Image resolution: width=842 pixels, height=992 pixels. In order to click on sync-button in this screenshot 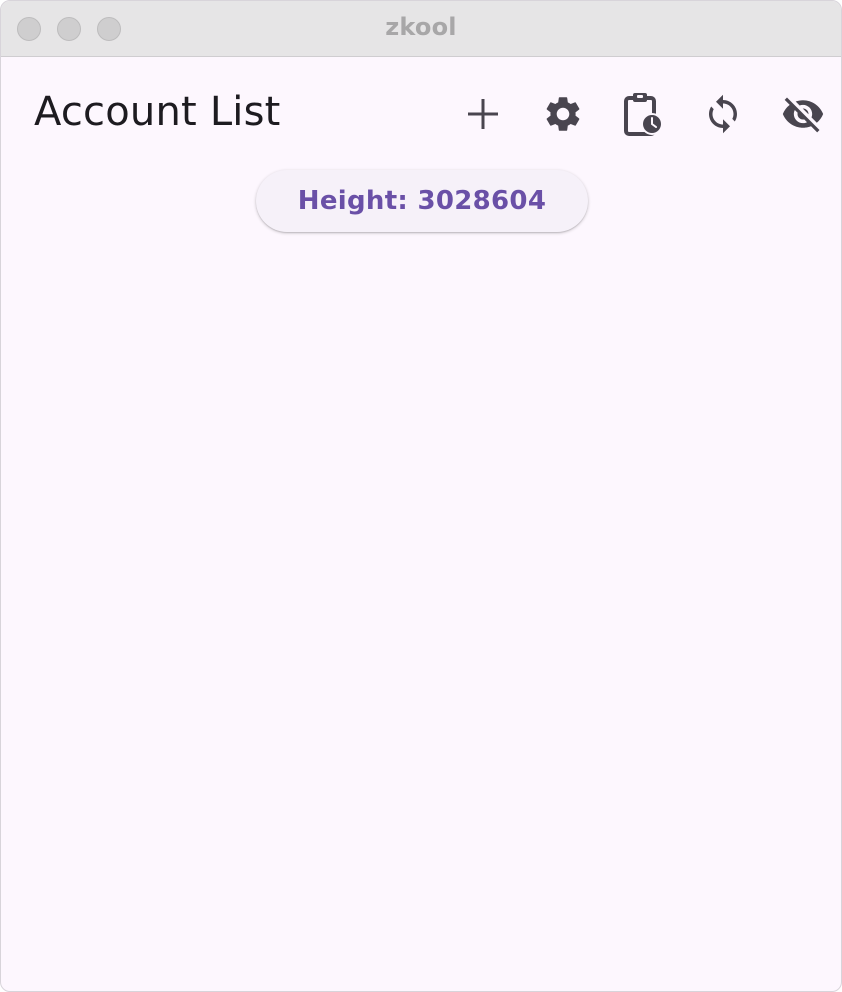, I will do `click(723, 114)`.